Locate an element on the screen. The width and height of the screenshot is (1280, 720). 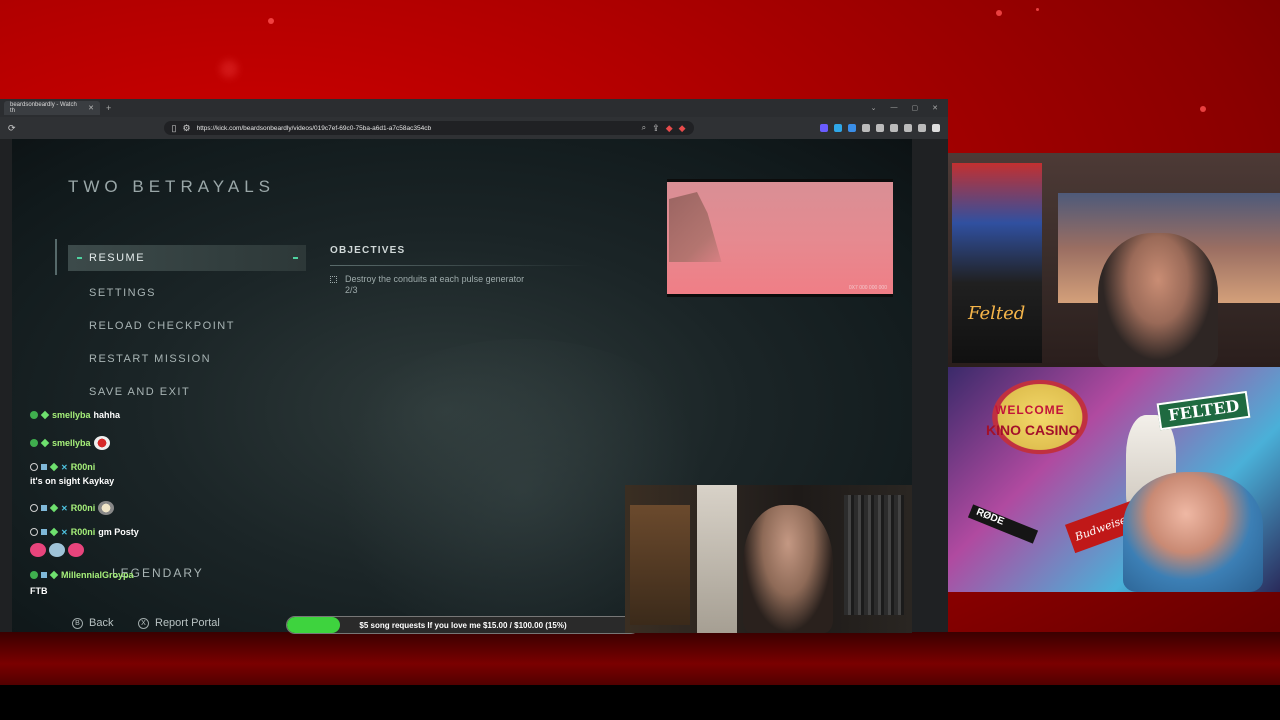
chat-text-line: FTB is located at coordinates (39, 591).